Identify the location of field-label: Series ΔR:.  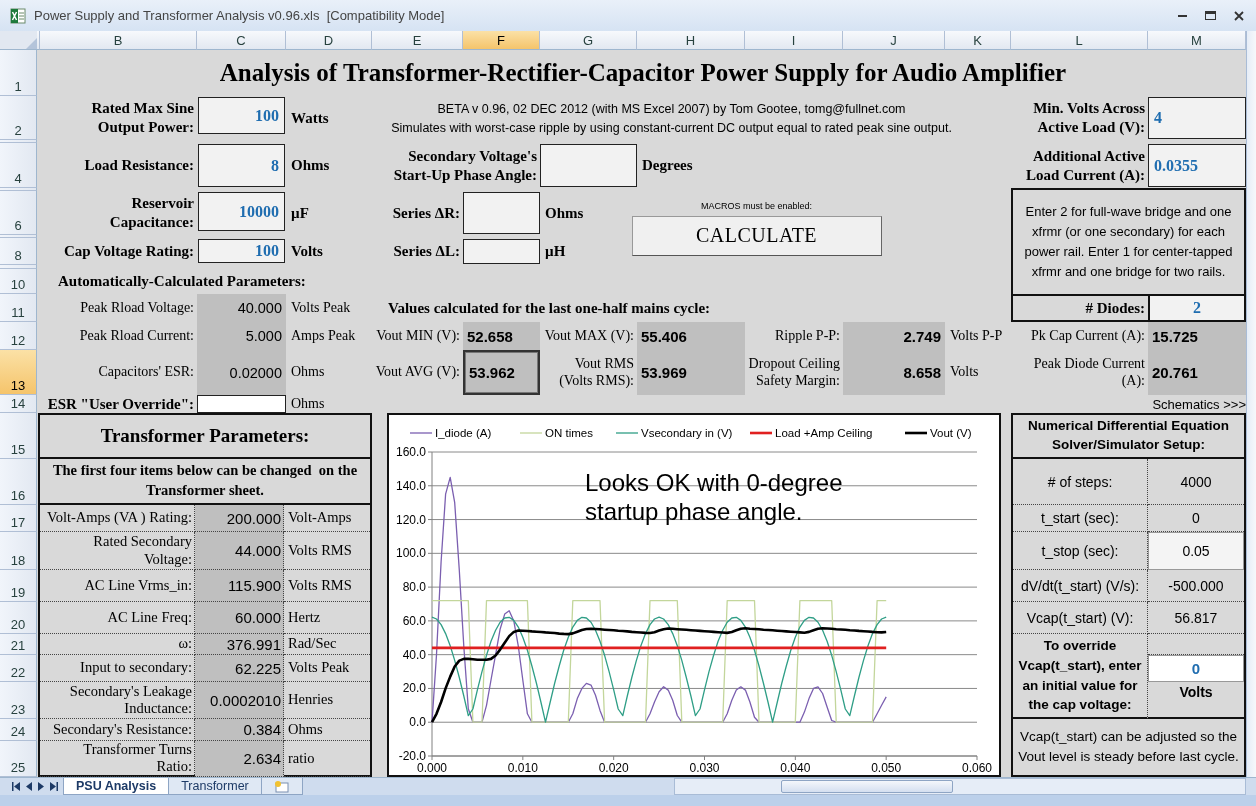
(426, 213).